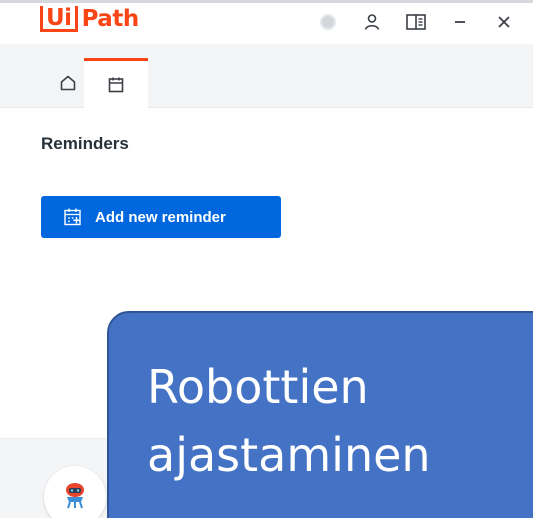 This screenshot has height=518, width=533. I want to click on panel-layout-icon, so click(416, 22).